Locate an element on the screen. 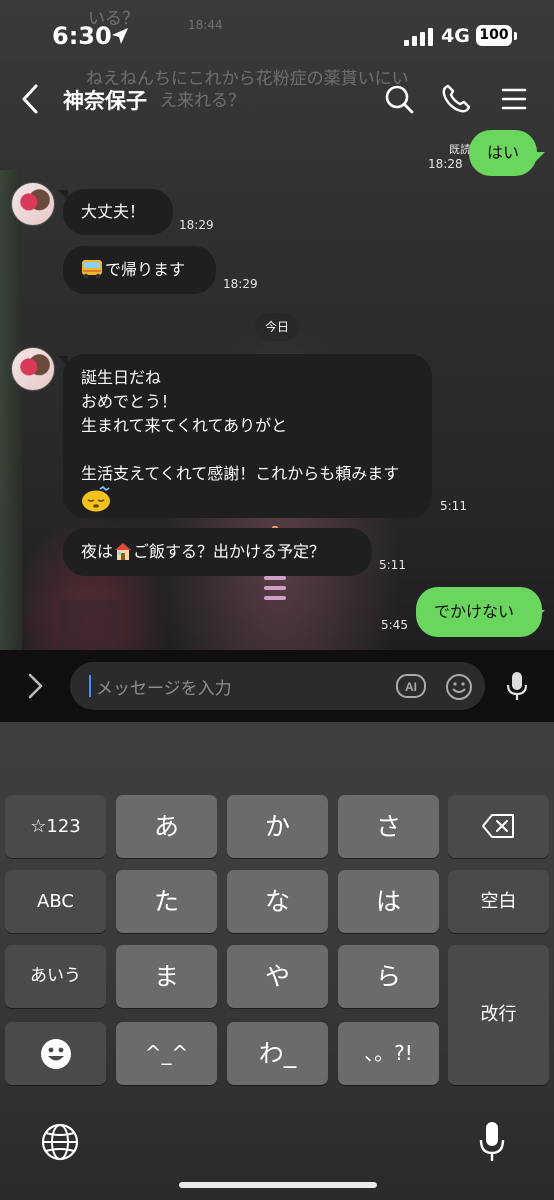 The height and width of the screenshot is (1200, 554). outgoing-message-bubble: でかけない is located at coordinates (479, 612).